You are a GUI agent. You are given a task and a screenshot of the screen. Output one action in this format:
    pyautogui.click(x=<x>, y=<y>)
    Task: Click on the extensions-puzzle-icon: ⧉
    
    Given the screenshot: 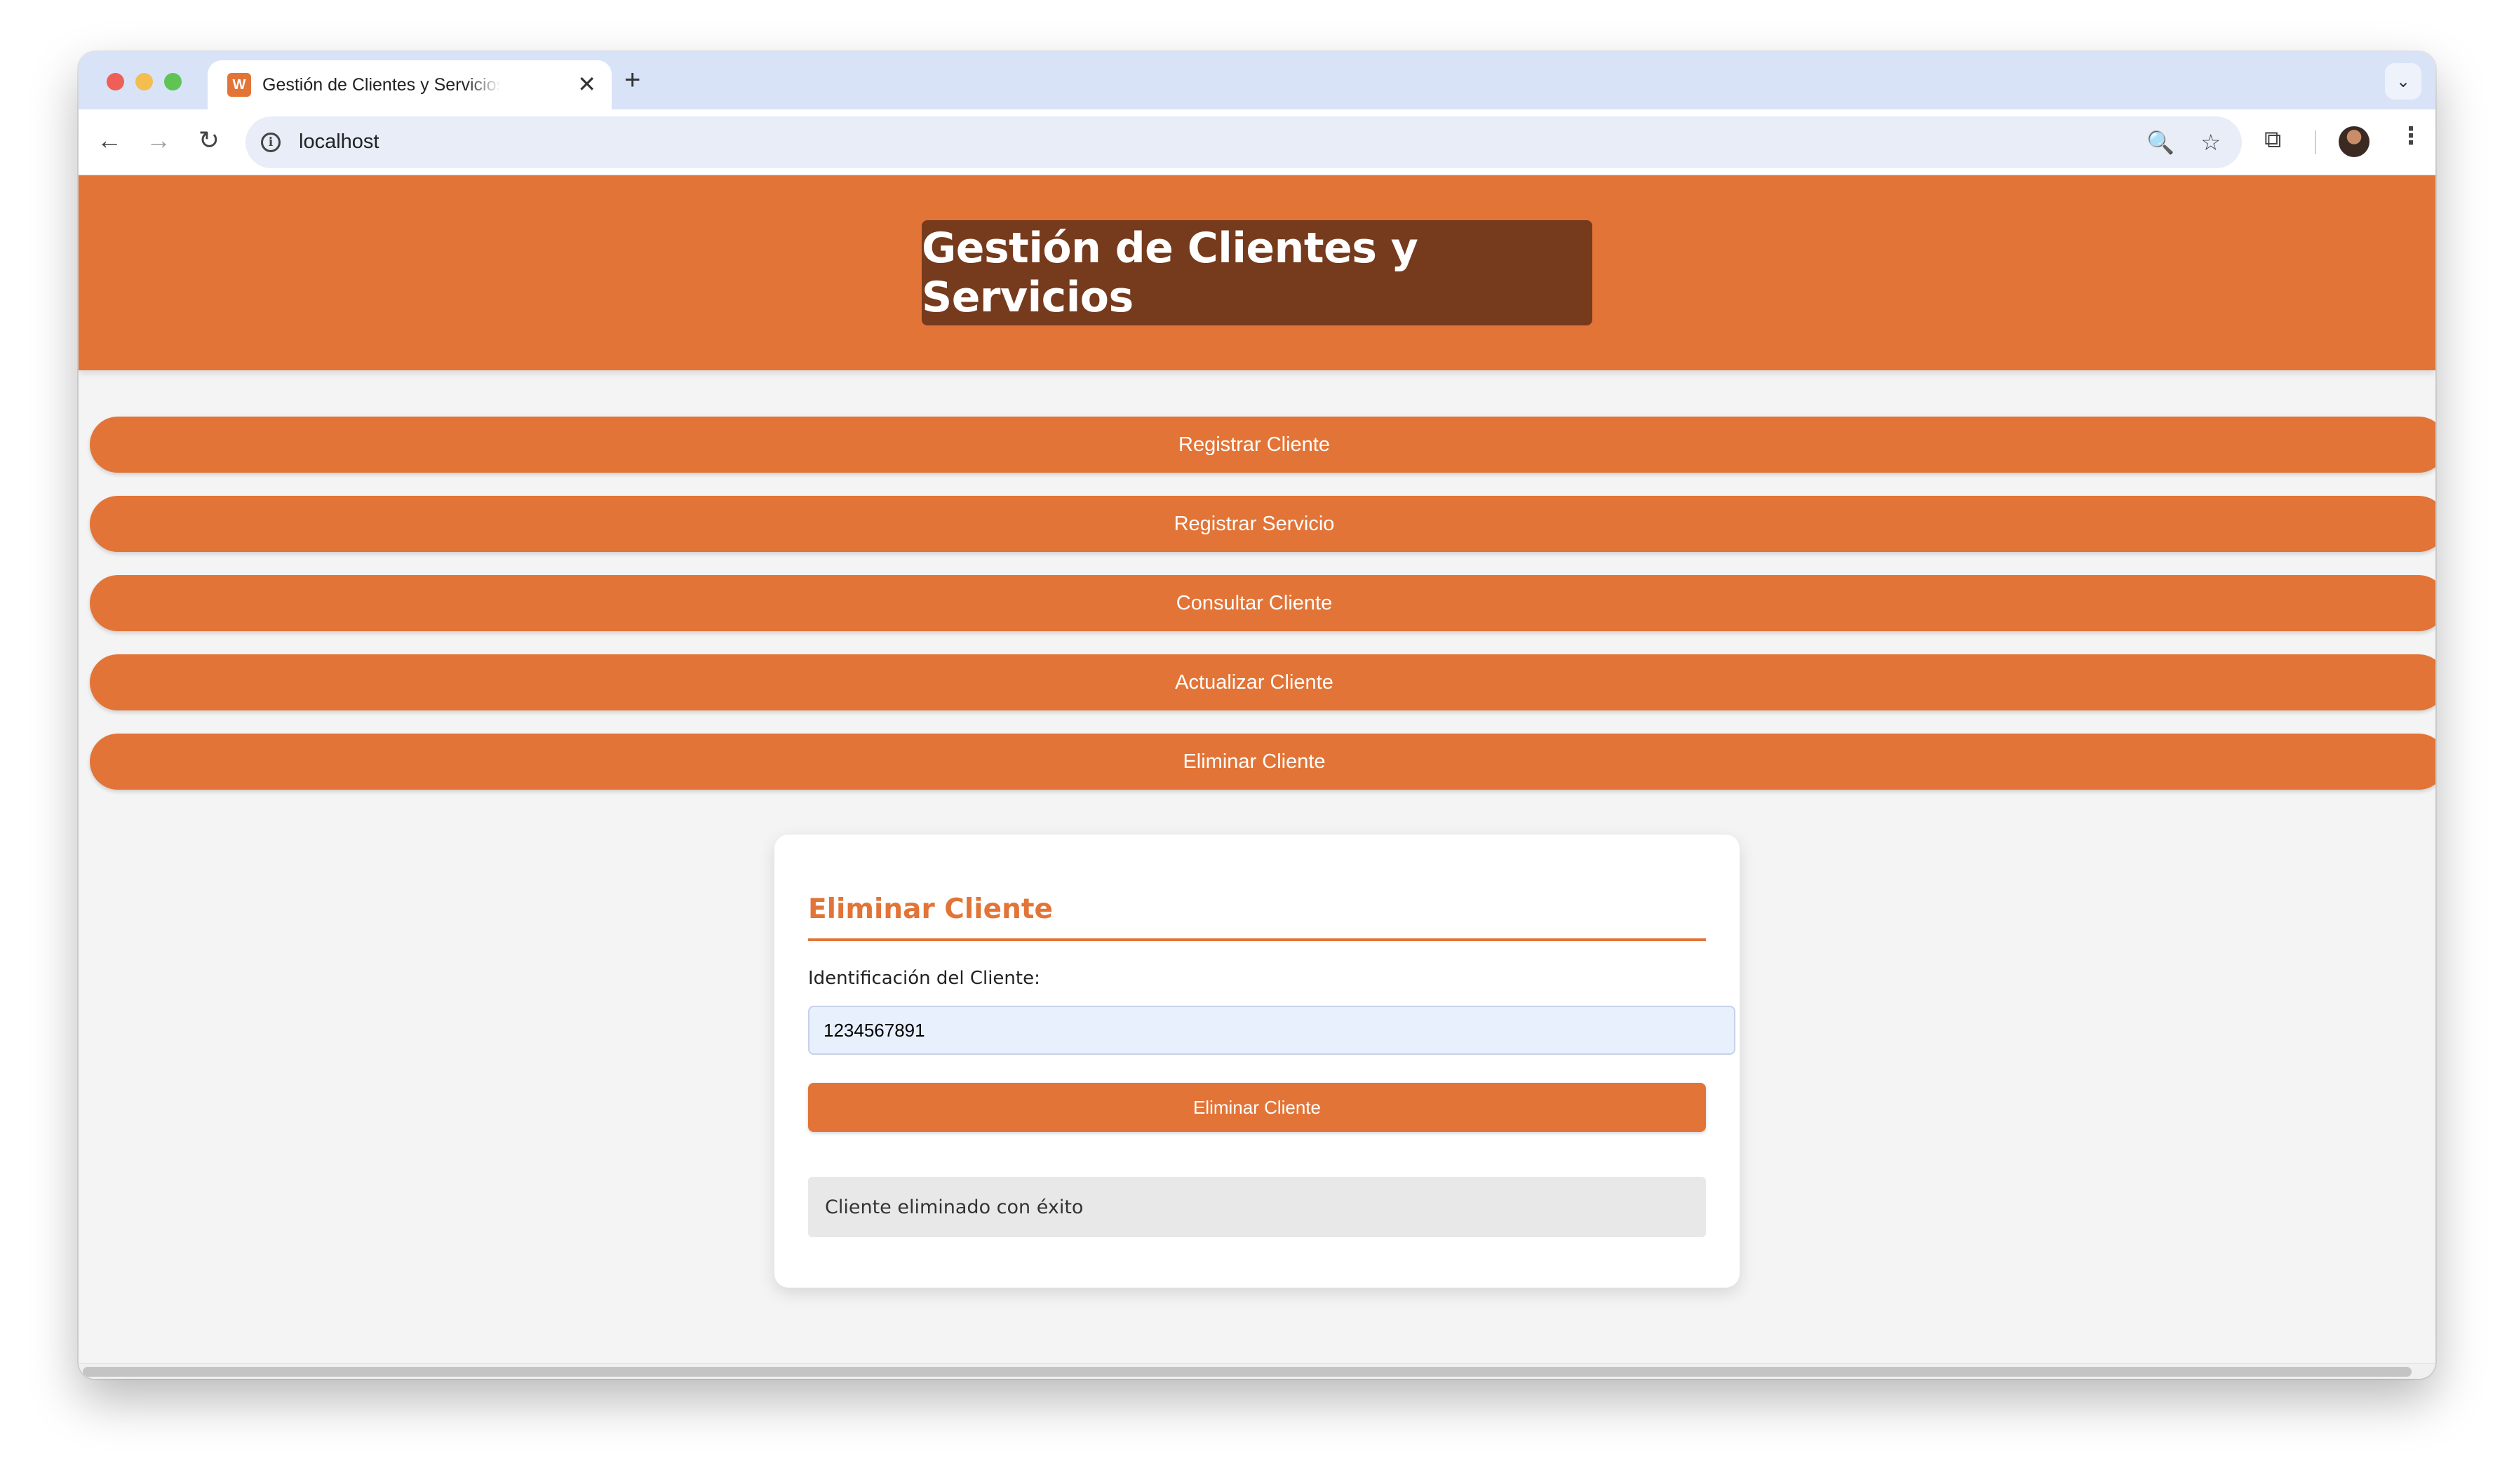 What is the action you would take?
    pyautogui.click(x=2273, y=140)
    